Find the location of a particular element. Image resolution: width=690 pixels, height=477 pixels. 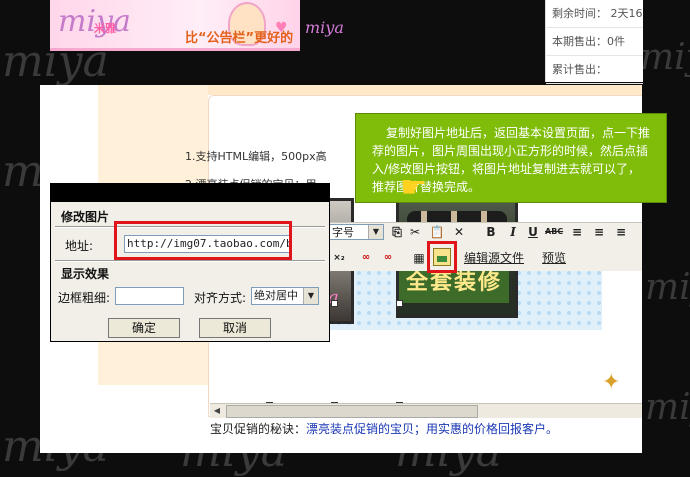

modify-image-heading: 修改图片 is located at coordinates (85, 217).